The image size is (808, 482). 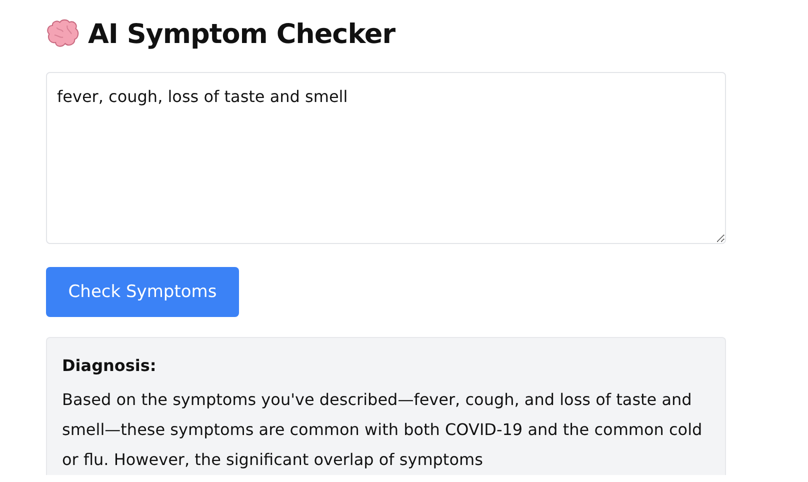 I want to click on brain-icon, so click(x=63, y=34).